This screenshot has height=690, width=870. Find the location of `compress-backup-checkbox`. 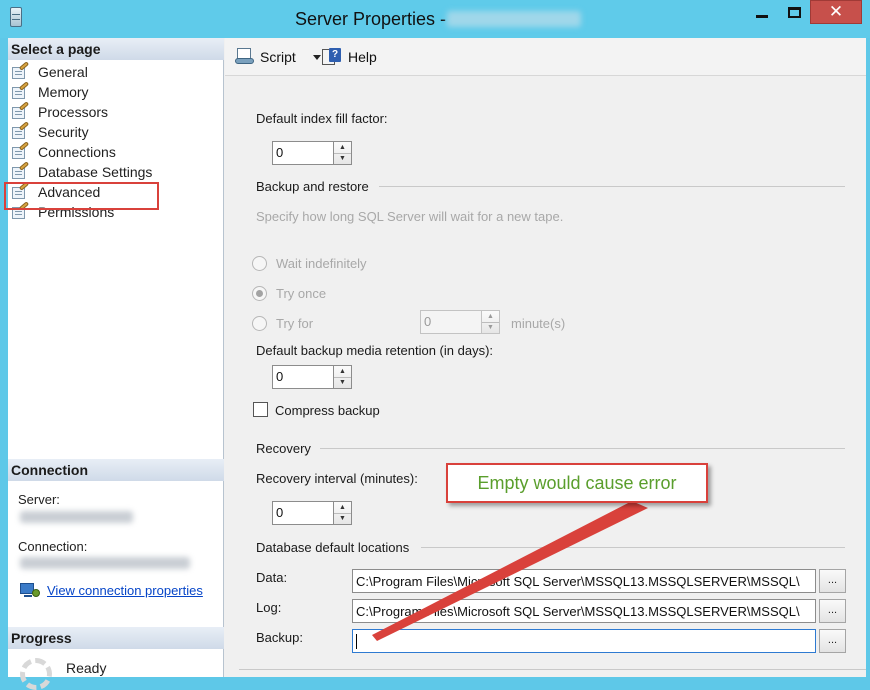

compress-backup-checkbox is located at coordinates (260, 409).